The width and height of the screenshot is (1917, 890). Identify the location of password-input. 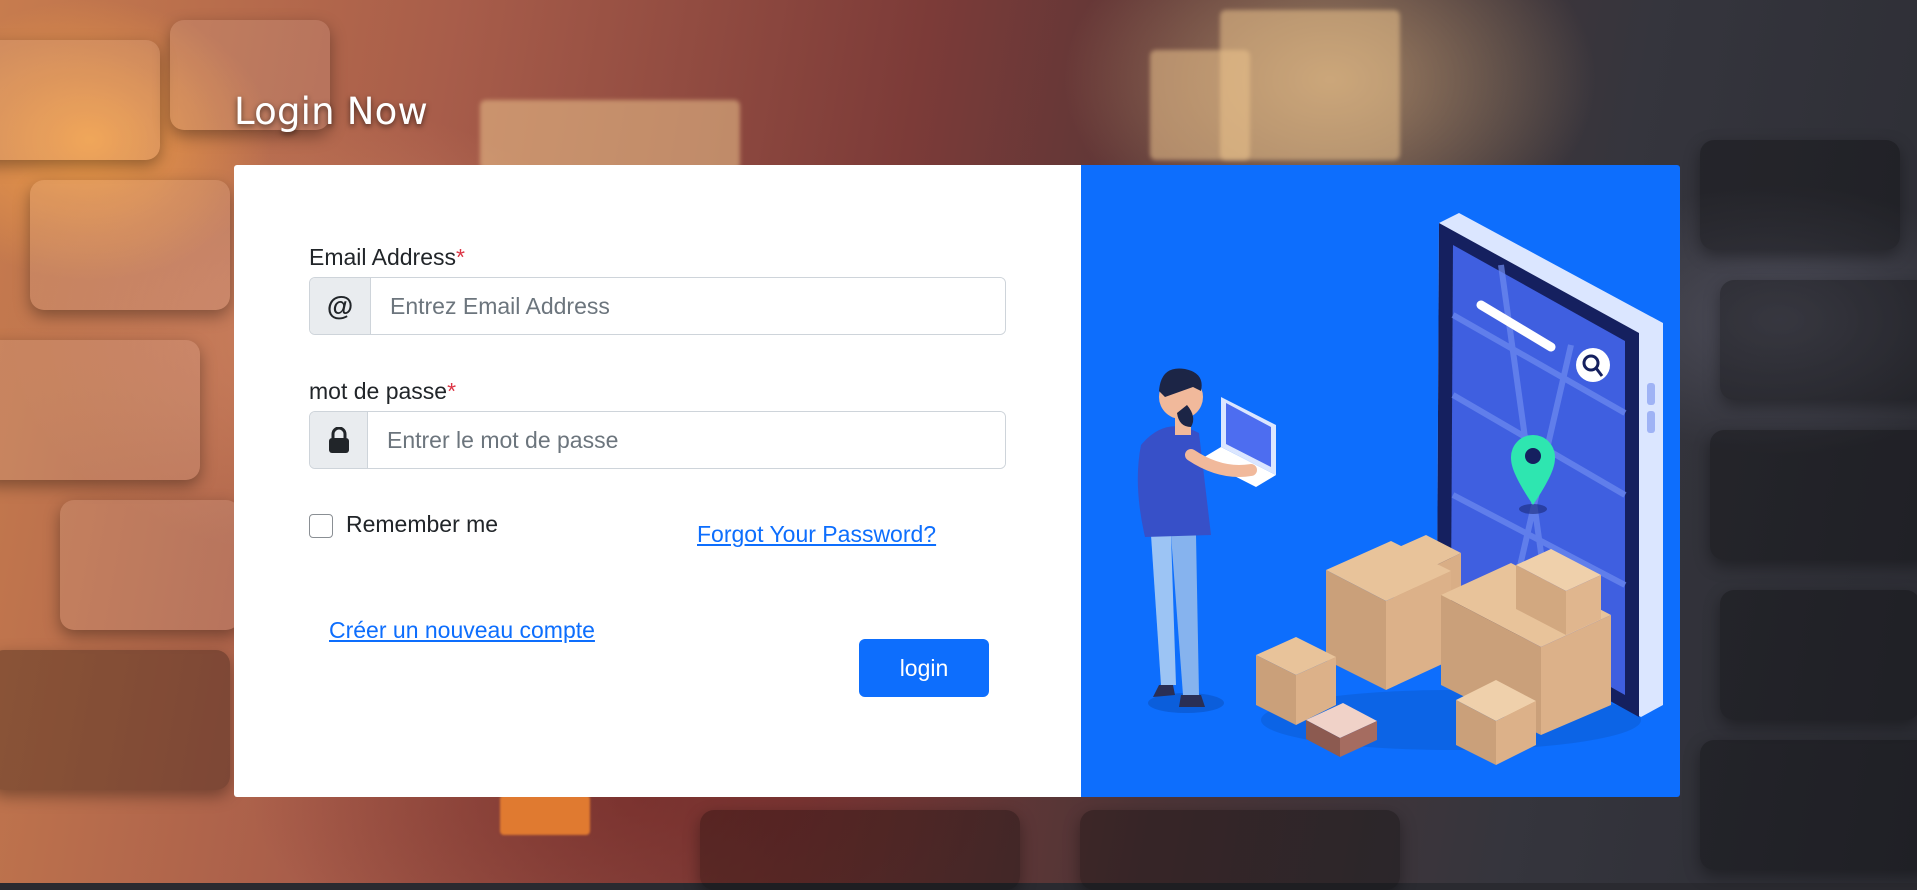
(686, 440).